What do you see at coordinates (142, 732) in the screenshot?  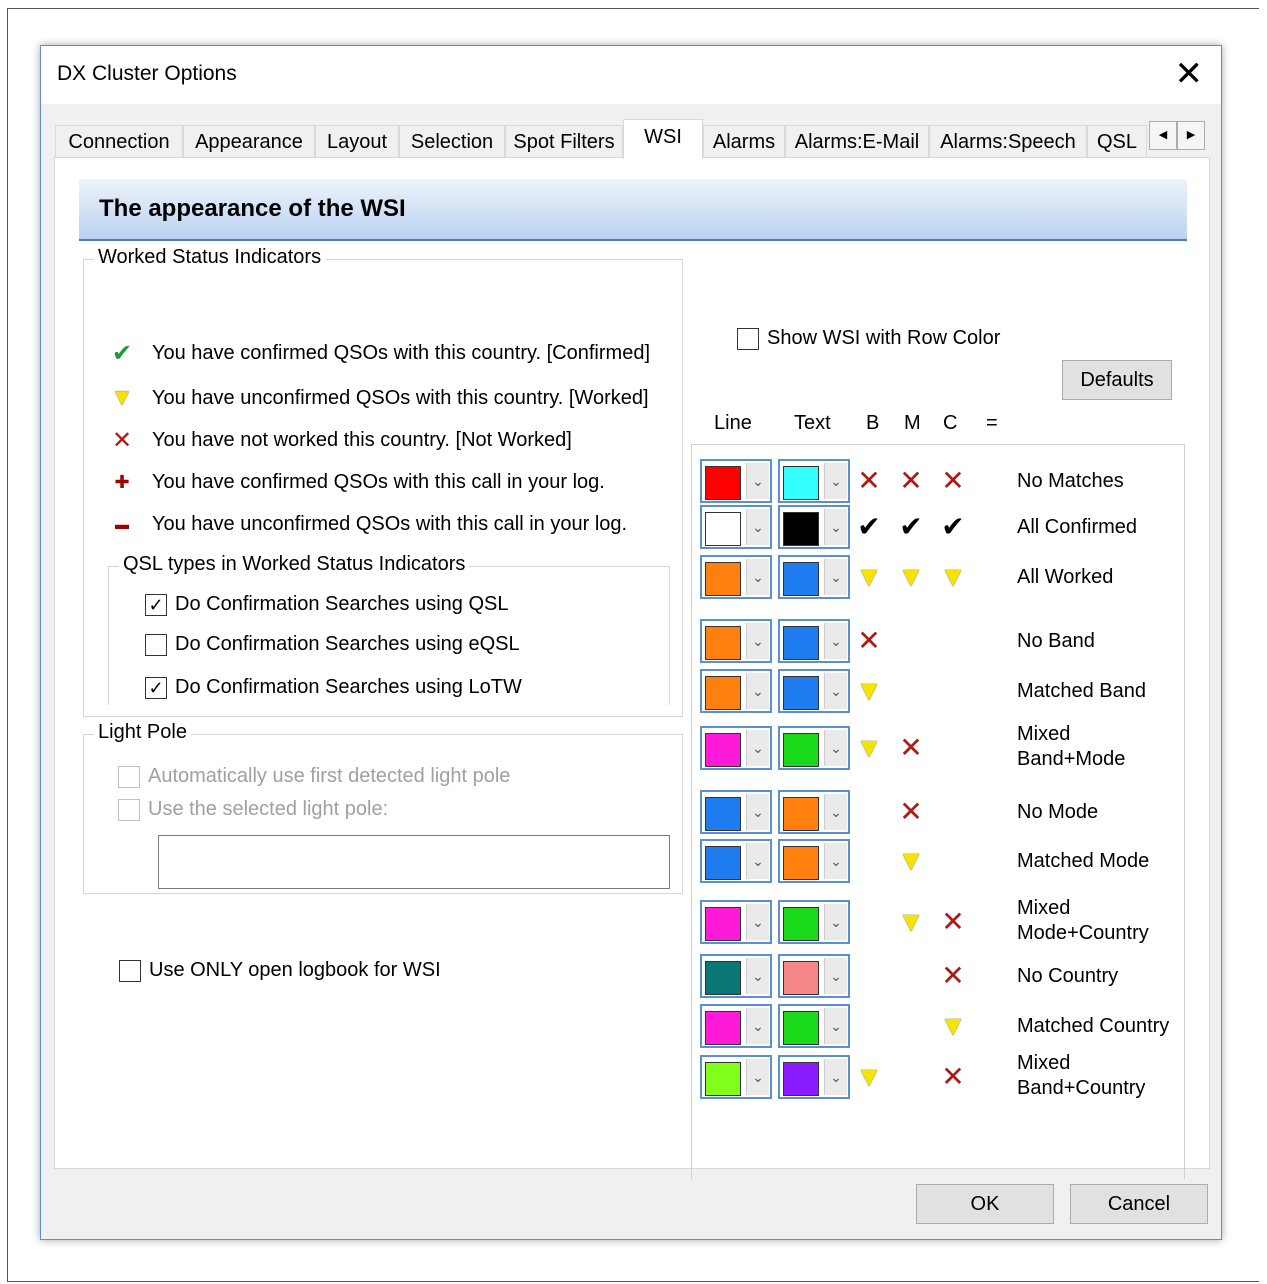 I see `light-pole-group-label: Light Pole` at bounding box center [142, 732].